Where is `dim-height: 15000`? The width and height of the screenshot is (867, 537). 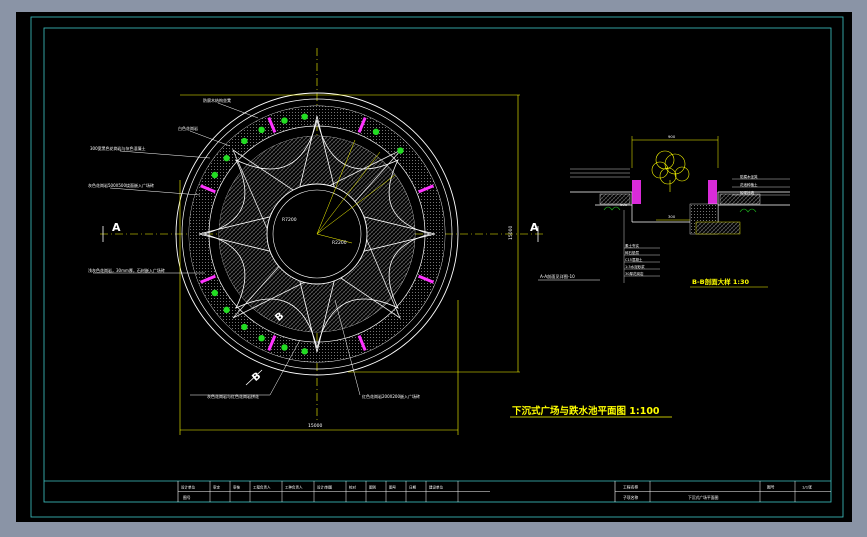
dim-height: 15000 is located at coordinates (511, 233).